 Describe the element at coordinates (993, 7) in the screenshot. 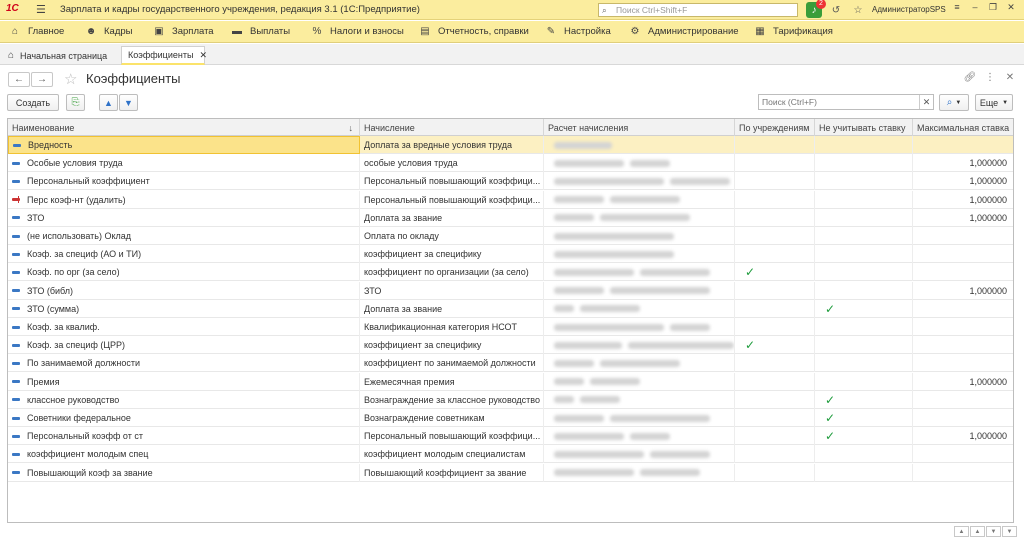

I see `maximize-icon: ❐` at that location.